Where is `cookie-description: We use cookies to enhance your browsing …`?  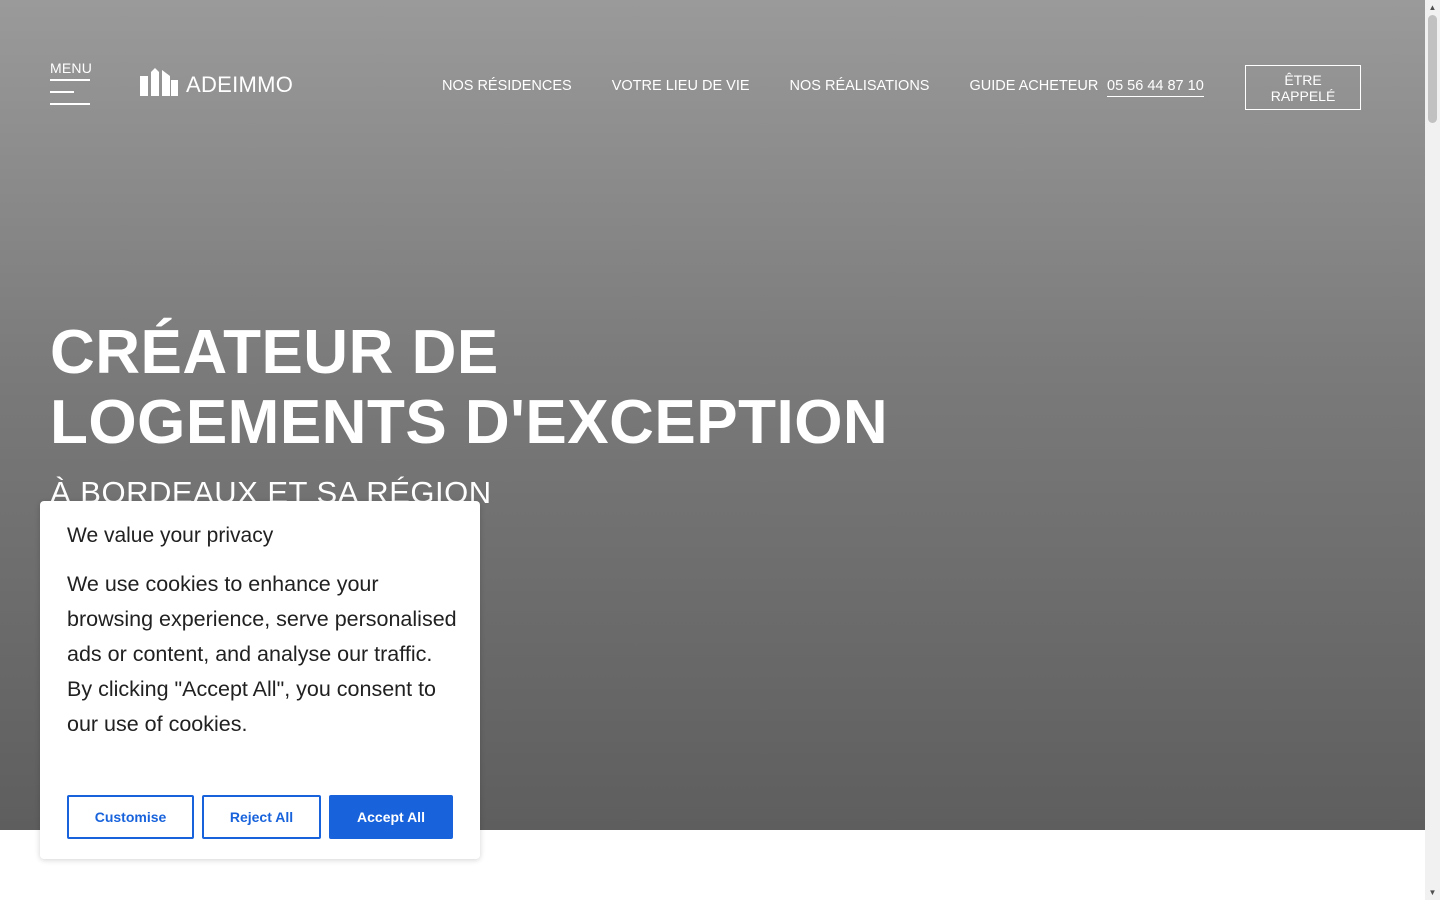
cookie-description: We use cookies to enhance your browsing … is located at coordinates (262, 654).